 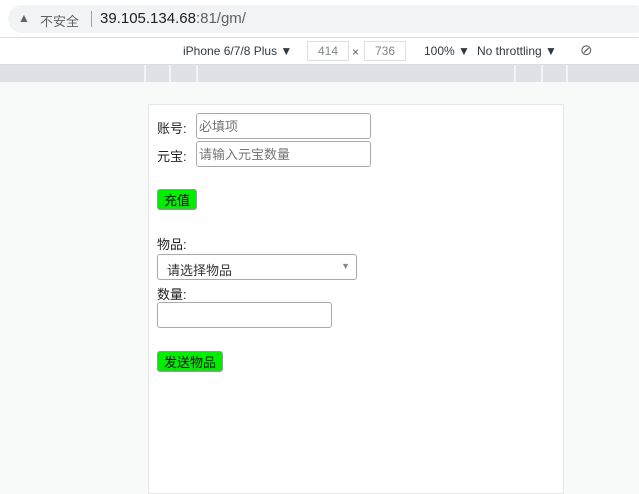 What do you see at coordinates (172, 244) in the screenshot?
I see `item-label: 物品:` at bounding box center [172, 244].